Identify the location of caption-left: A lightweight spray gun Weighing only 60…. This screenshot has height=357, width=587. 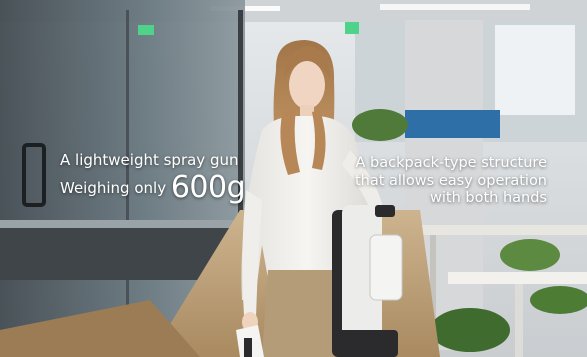
(153, 178).